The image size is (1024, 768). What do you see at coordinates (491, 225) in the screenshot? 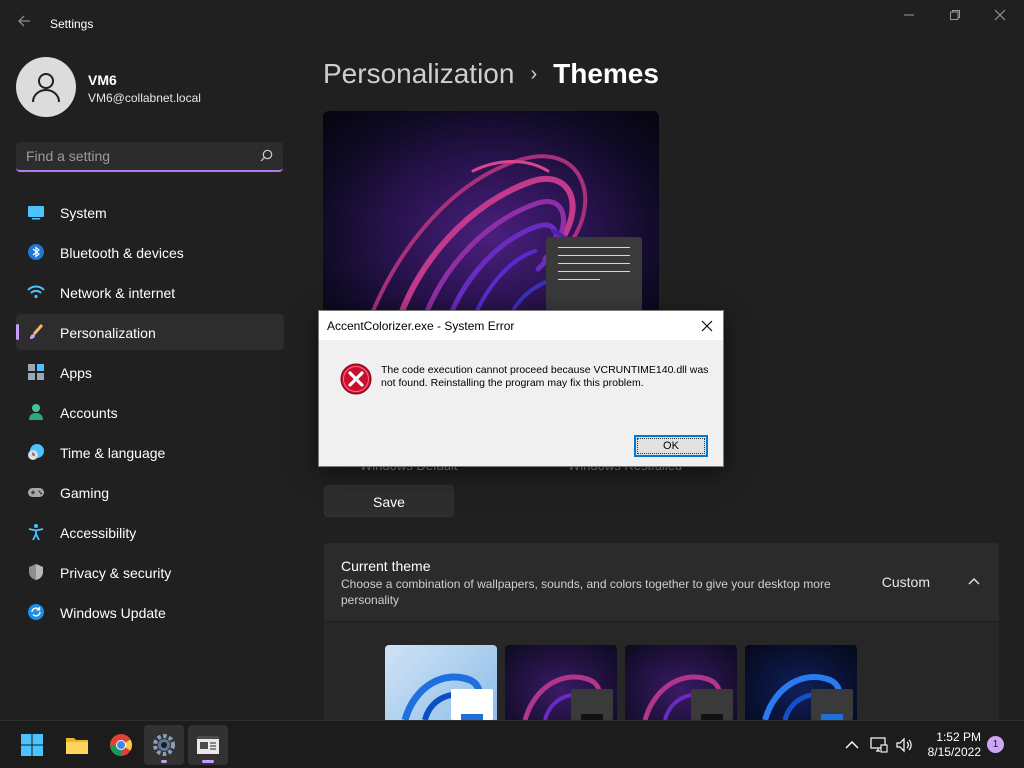
I see `theme-preview` at bounding box center [491, 225].